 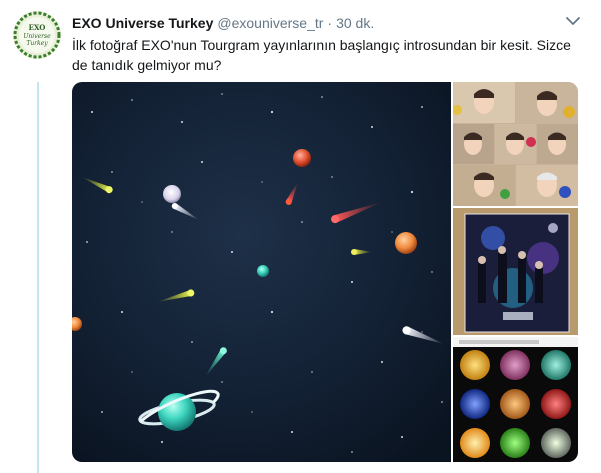 I want to click on poster-image, so click(x=515, y=271).